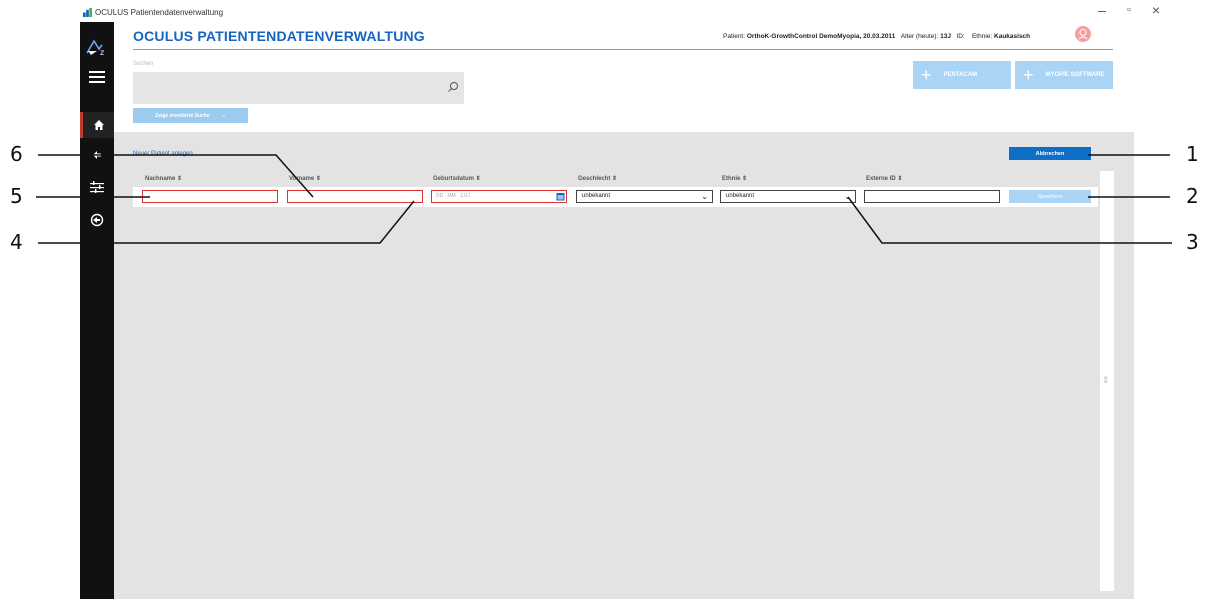 The width and height of the screenshot is (1207, 599). What do you see at coordinates (1192, 196) in the screenshot?
I see `callout-number-2: 2` at bounding box center [1192, 196].